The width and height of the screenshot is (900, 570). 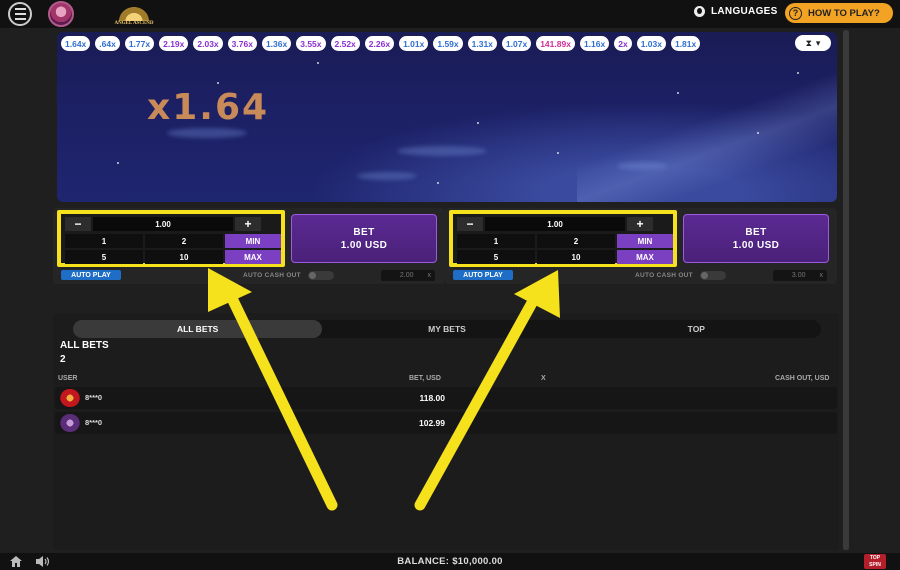 What do you see at coordinates (134, 14) in the screenshot?
I see `logo-wings-icon` at bounding box center [134, 14].